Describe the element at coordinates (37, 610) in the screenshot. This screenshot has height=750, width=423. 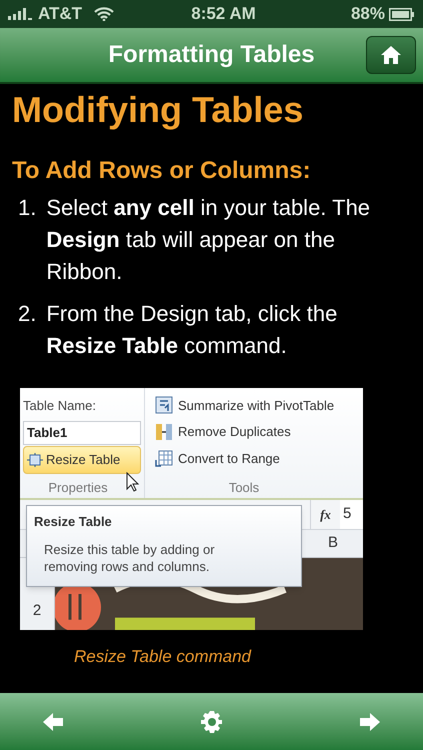
I see `row-number: 2` at that location.